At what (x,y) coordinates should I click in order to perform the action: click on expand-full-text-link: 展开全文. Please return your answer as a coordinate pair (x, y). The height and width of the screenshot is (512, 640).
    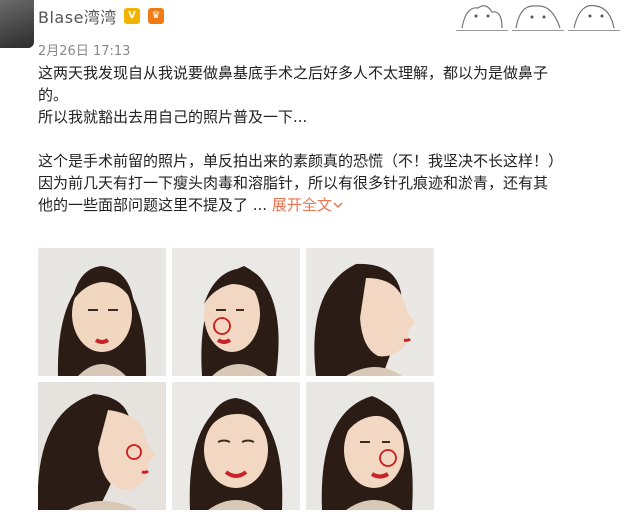
    Looking at the image, I should click on (308, 205).